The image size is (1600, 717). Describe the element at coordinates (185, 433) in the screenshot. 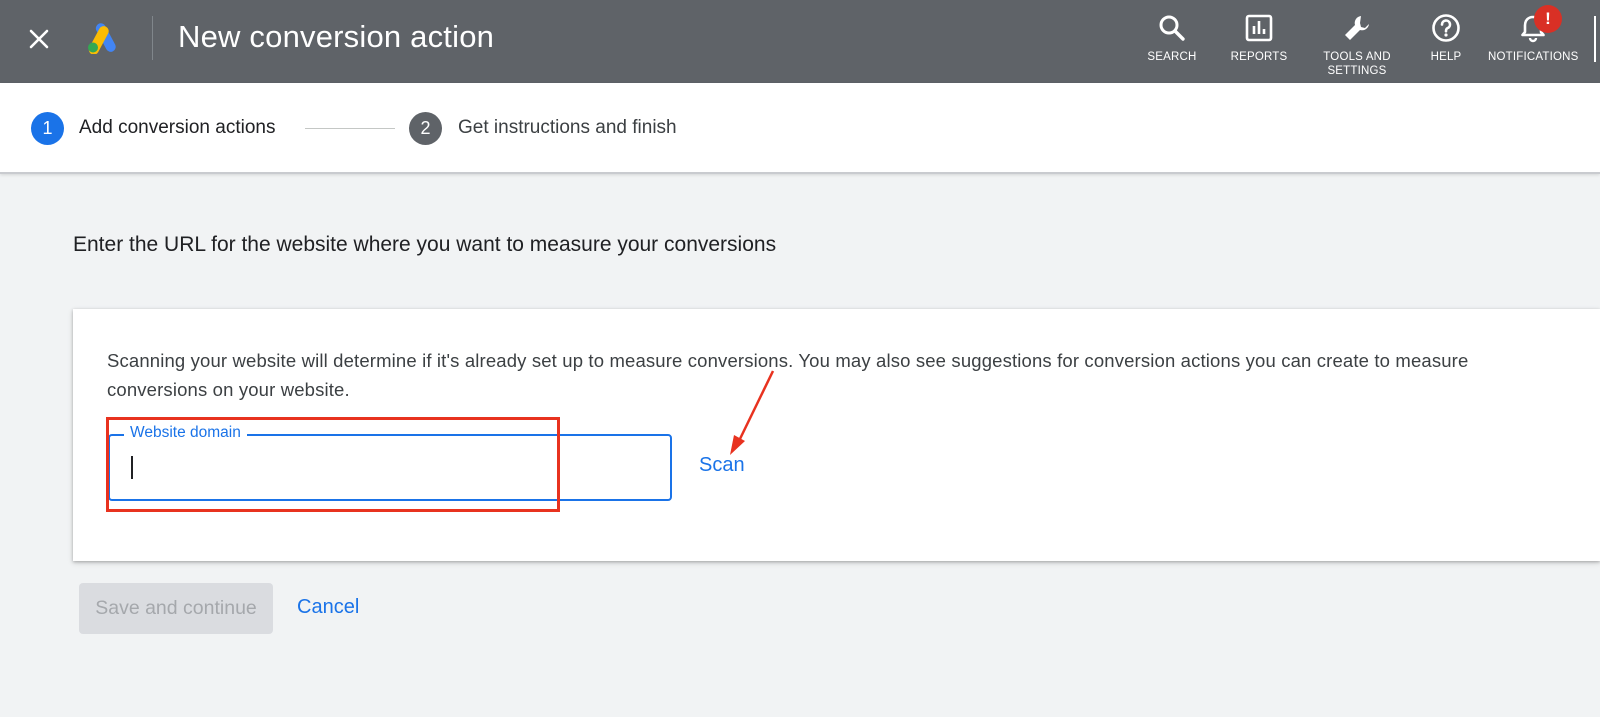

I see `website-domain-label: Website domain` at that location.